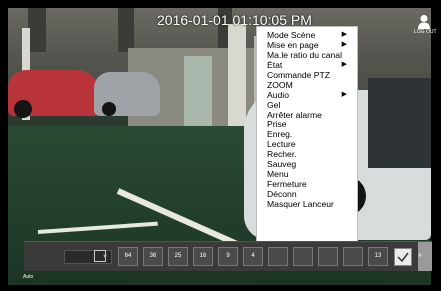  What do you see at coordinates (307, 164) in the screenshot?
I see `menu-item: Sauveg` at bounding box center [307, 164].